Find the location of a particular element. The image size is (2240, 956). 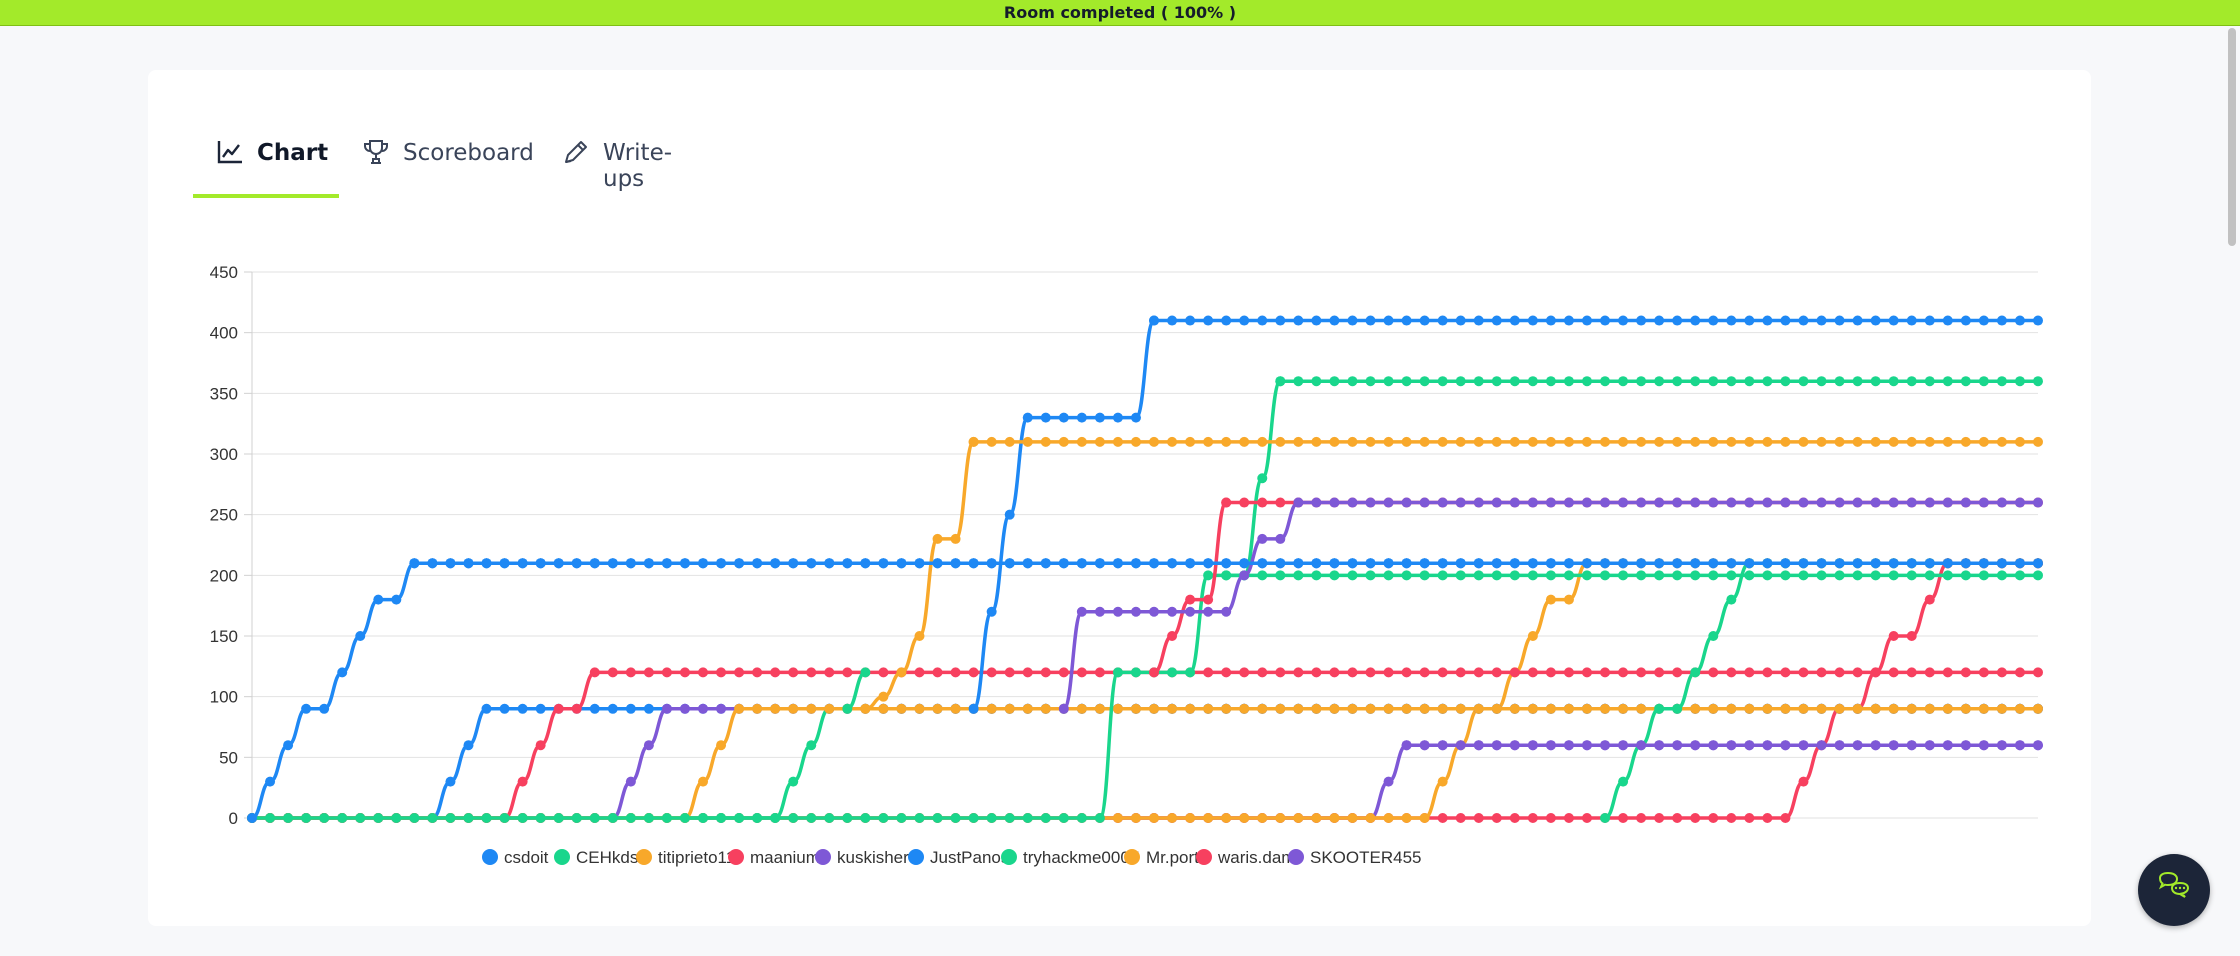

tab-write-ups: Write-ups is located at coordinates (636, 158).